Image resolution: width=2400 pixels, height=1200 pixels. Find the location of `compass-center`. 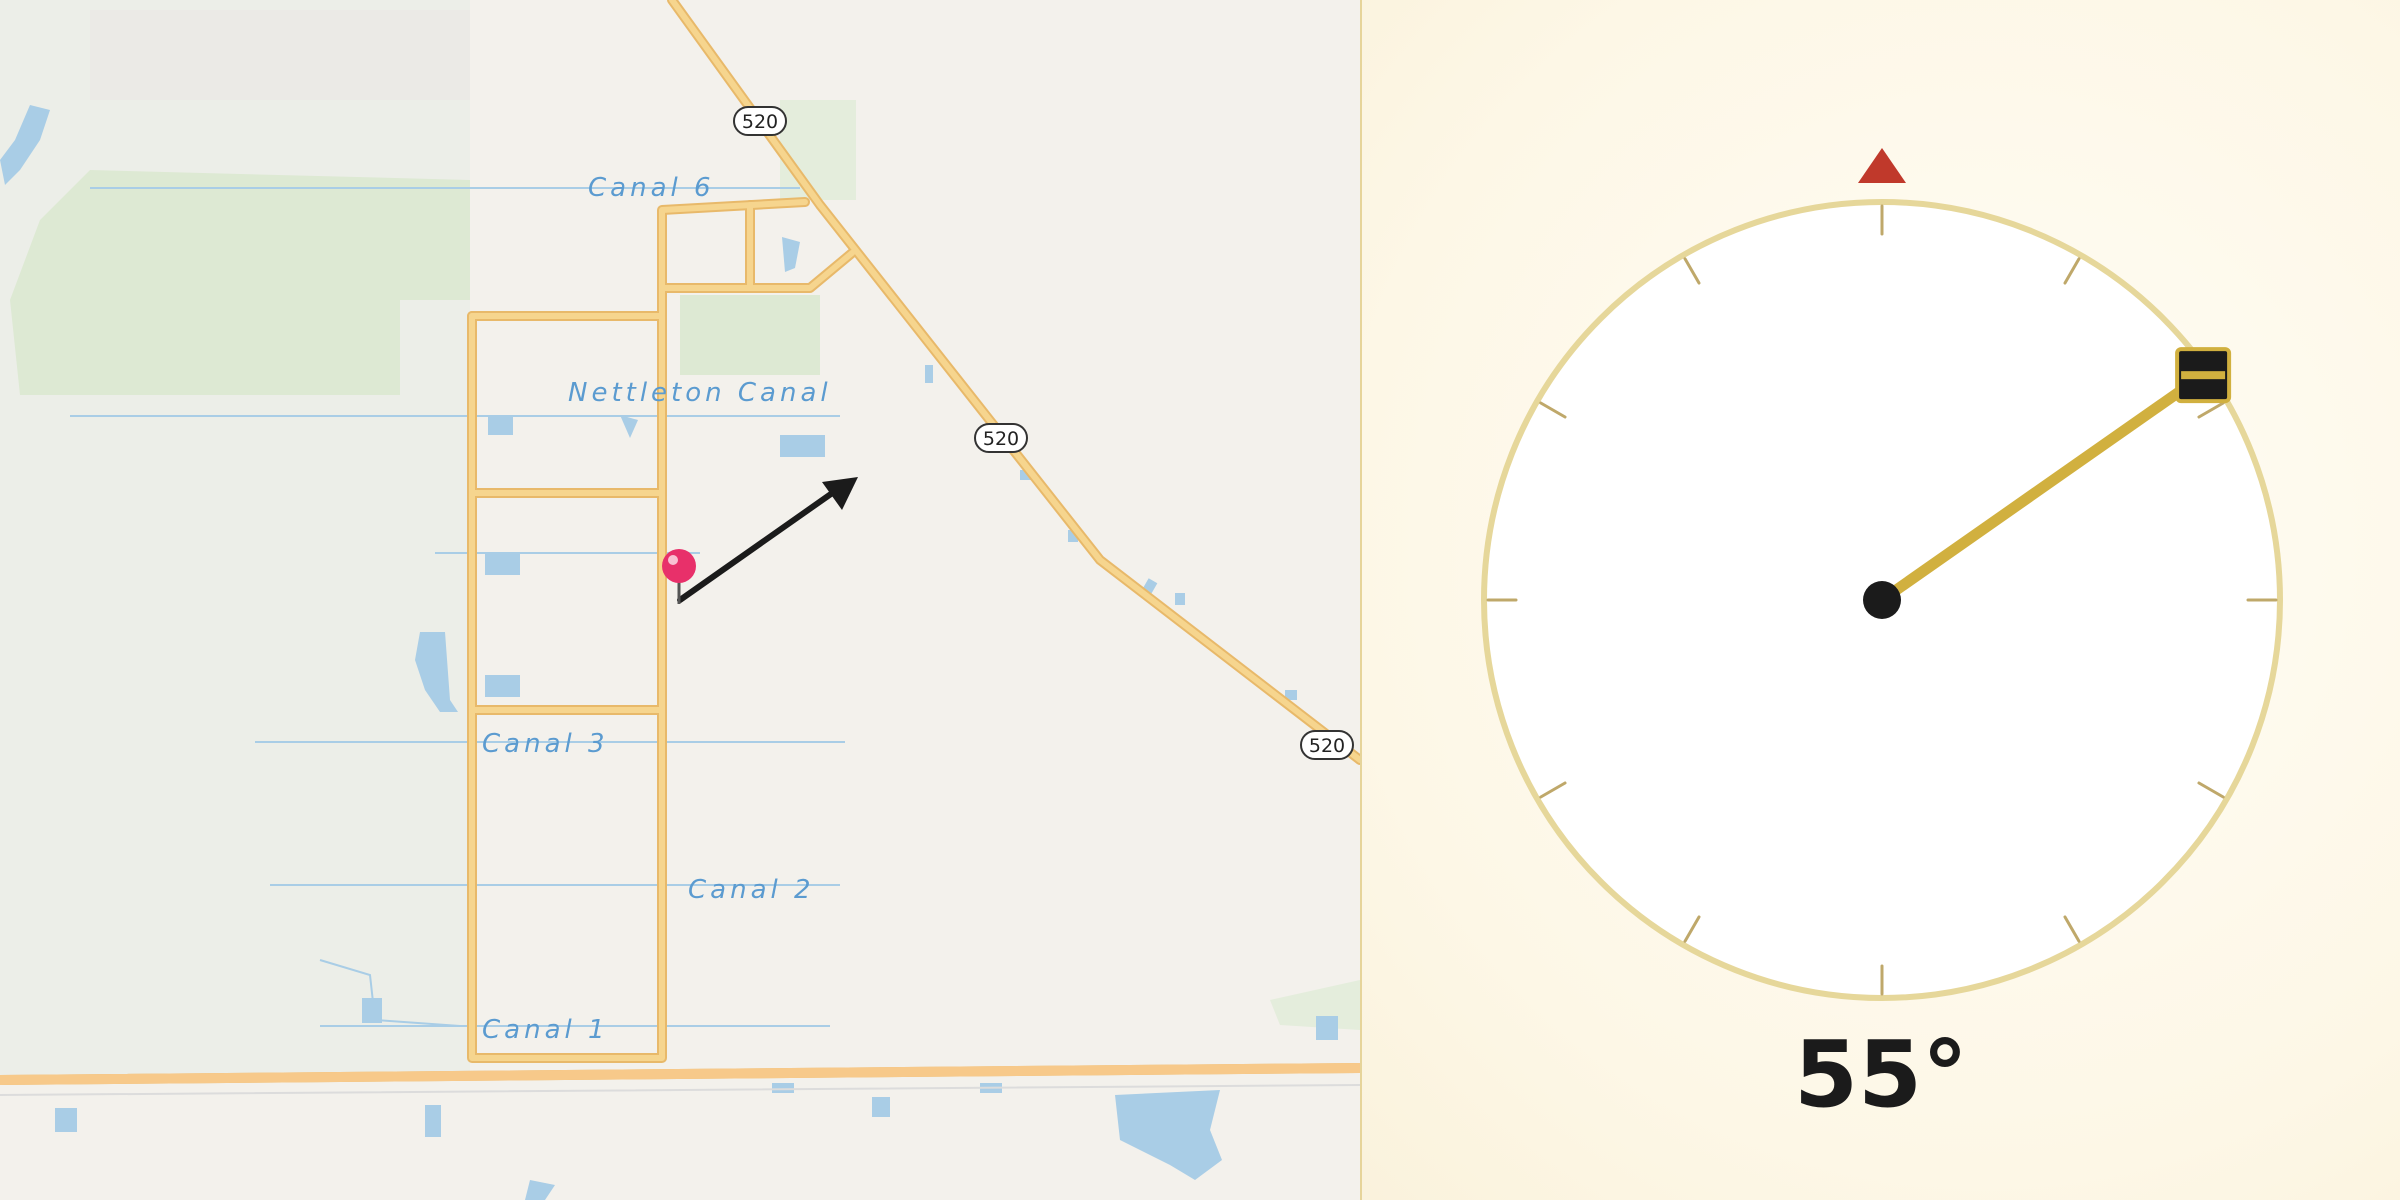

compass-center is located at coordinates (1882, 600).